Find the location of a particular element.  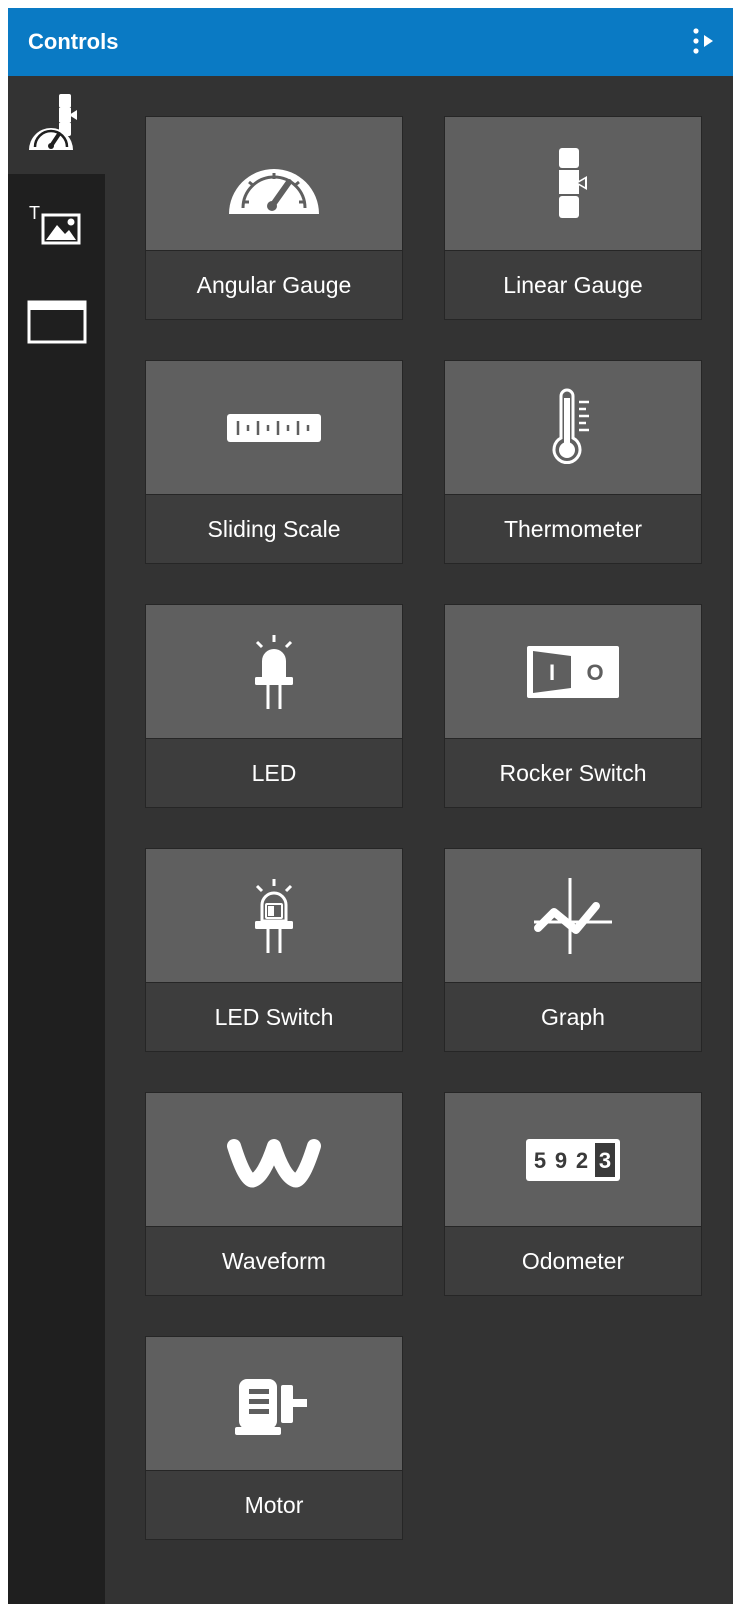

sidebar-item-window is located at coordinates (56, 321).